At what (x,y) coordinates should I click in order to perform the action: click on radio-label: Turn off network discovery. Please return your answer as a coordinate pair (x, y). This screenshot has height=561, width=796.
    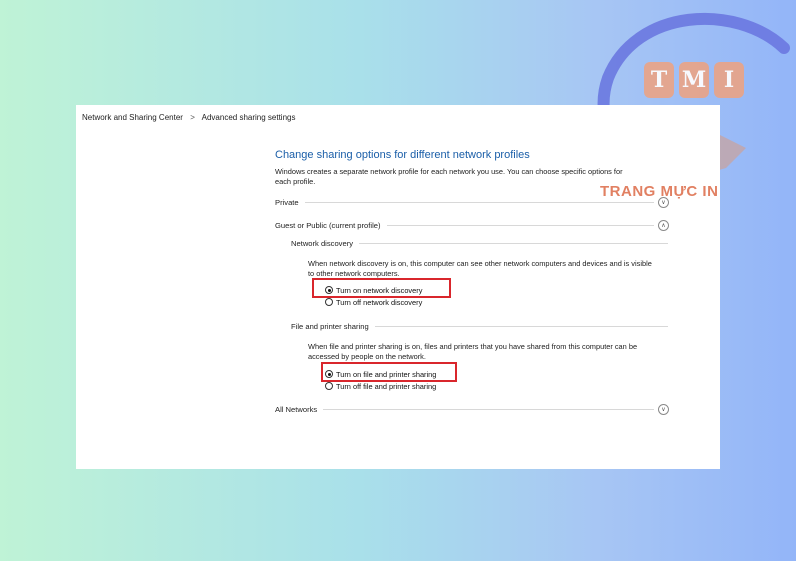
    Looking at the image, I should click on (379, 302).